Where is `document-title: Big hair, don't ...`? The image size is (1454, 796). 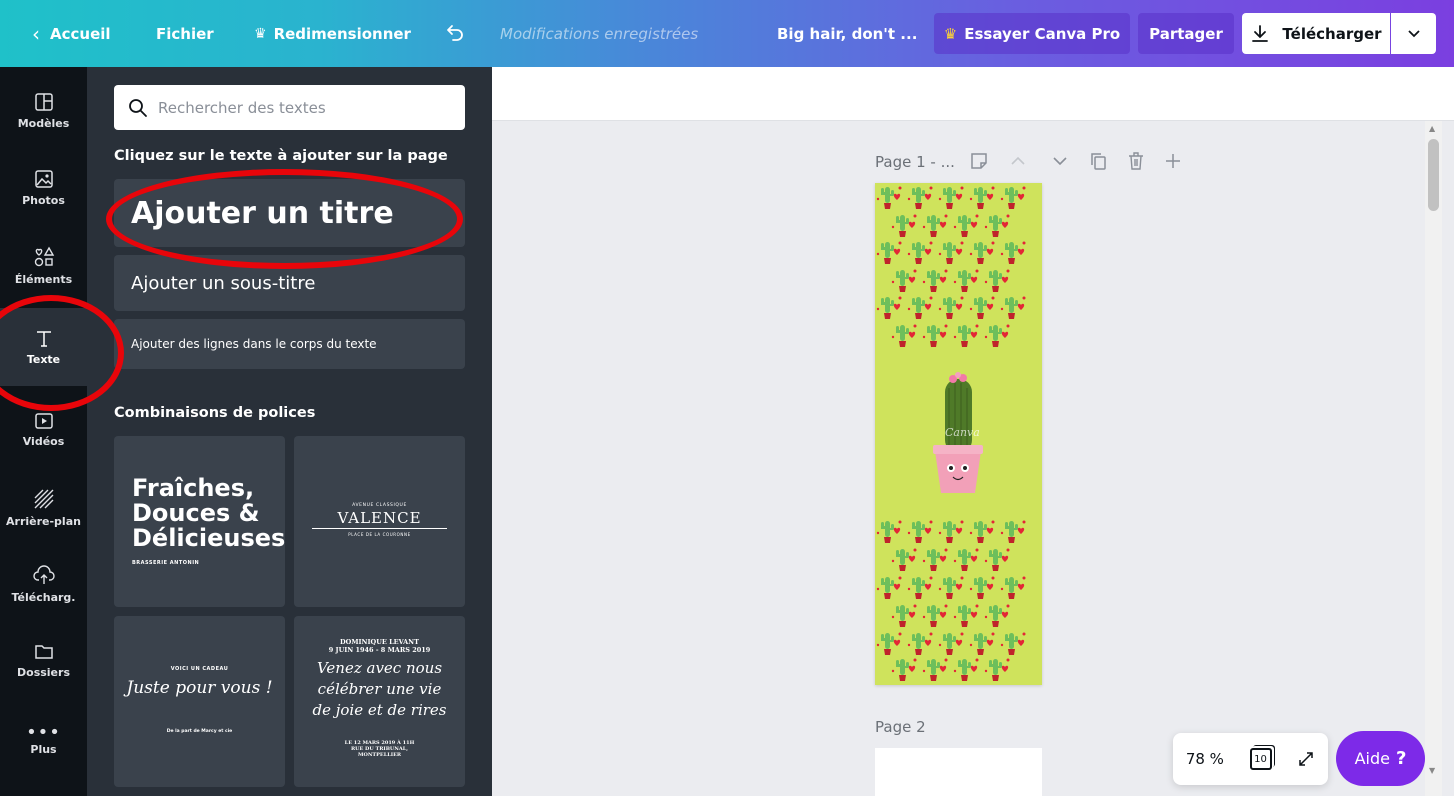 document-title: Big hair, don't ... is located at coordinates (847, 33).